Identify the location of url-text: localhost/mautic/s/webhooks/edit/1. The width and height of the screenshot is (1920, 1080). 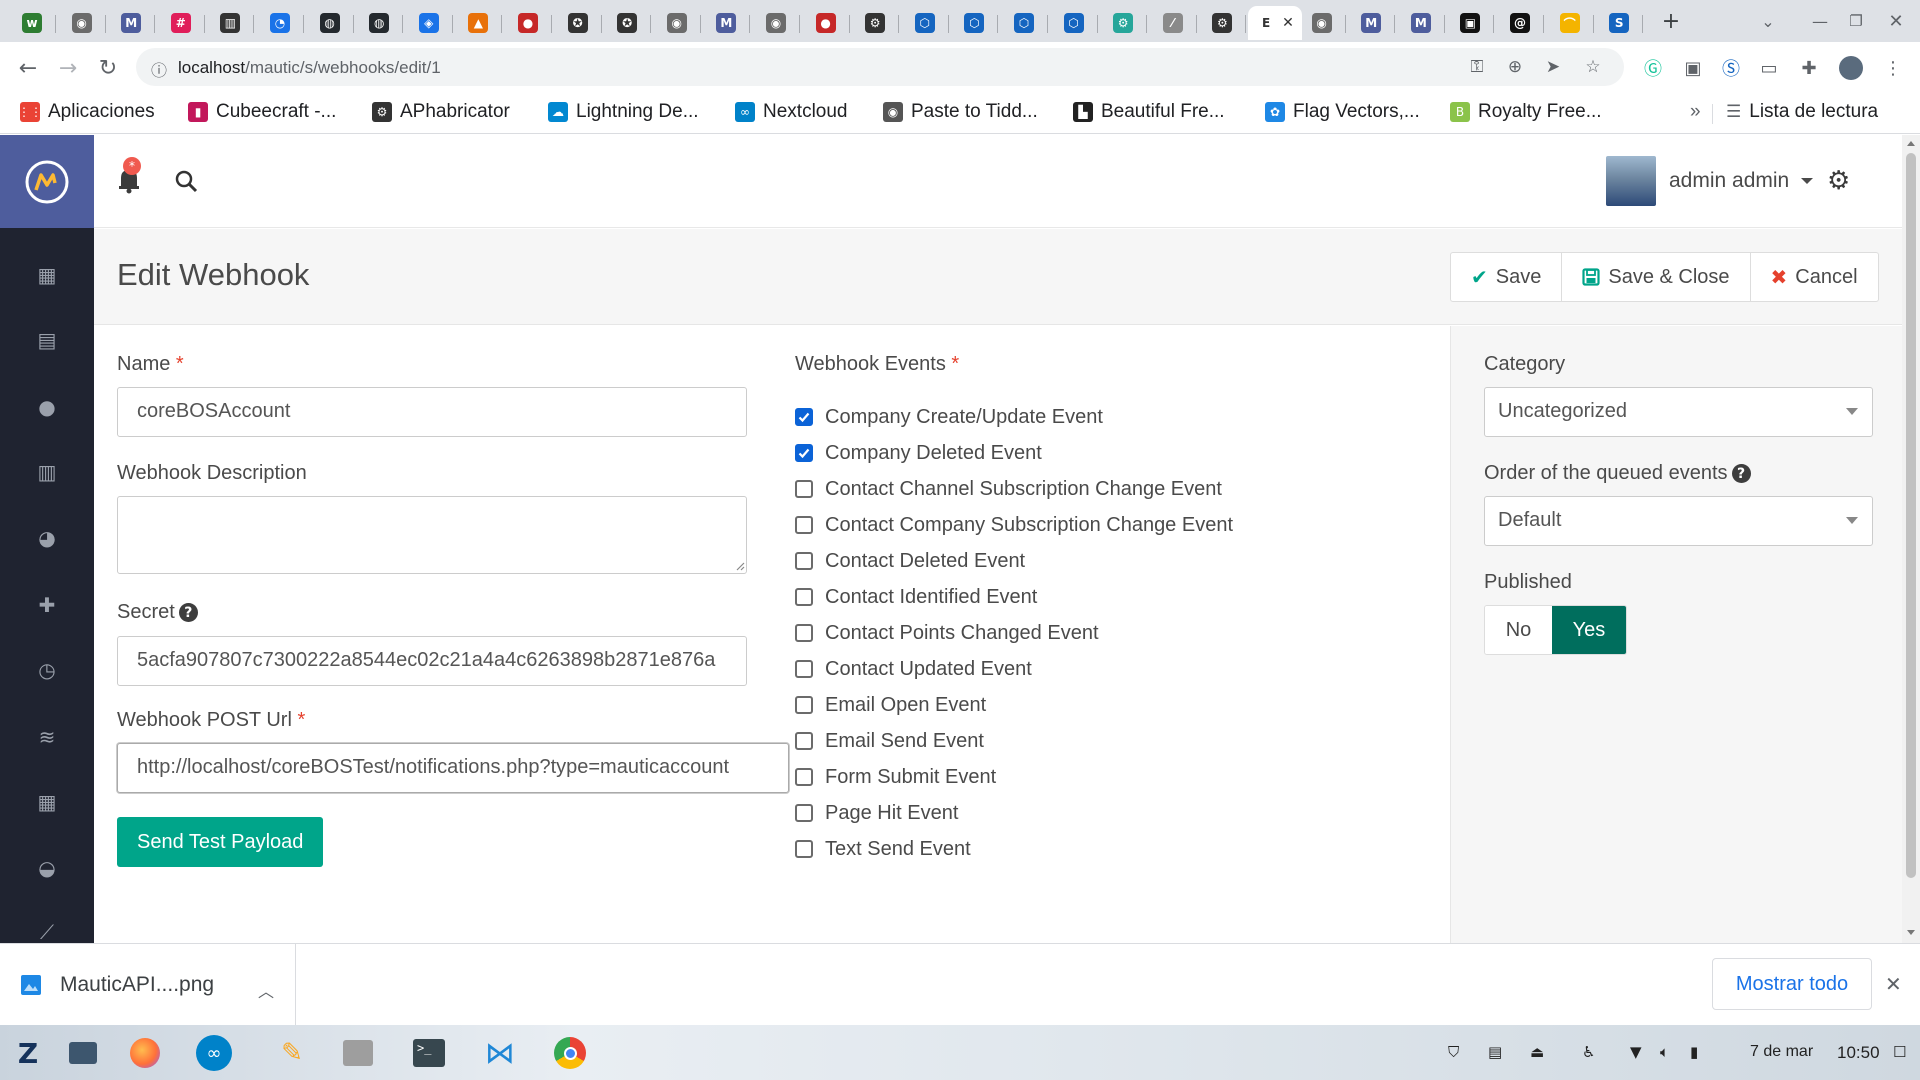
(309, 68).